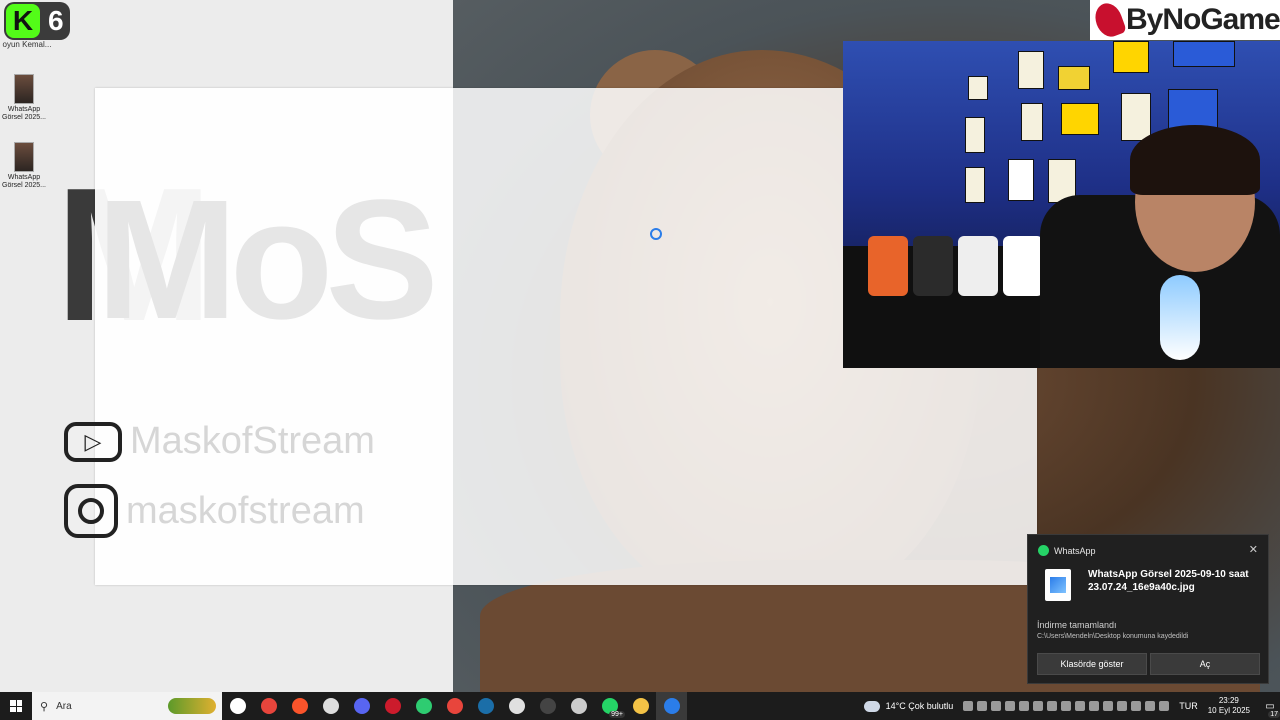 The image size is (1280, 720). I want to click on taskbar-app-podcast, so click(330, 706).